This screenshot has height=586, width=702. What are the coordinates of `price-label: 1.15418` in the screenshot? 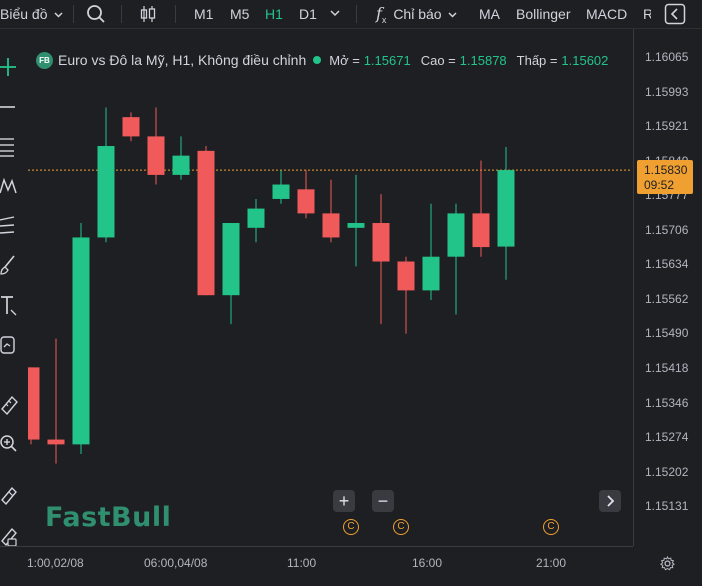 It's located at (667, 367).